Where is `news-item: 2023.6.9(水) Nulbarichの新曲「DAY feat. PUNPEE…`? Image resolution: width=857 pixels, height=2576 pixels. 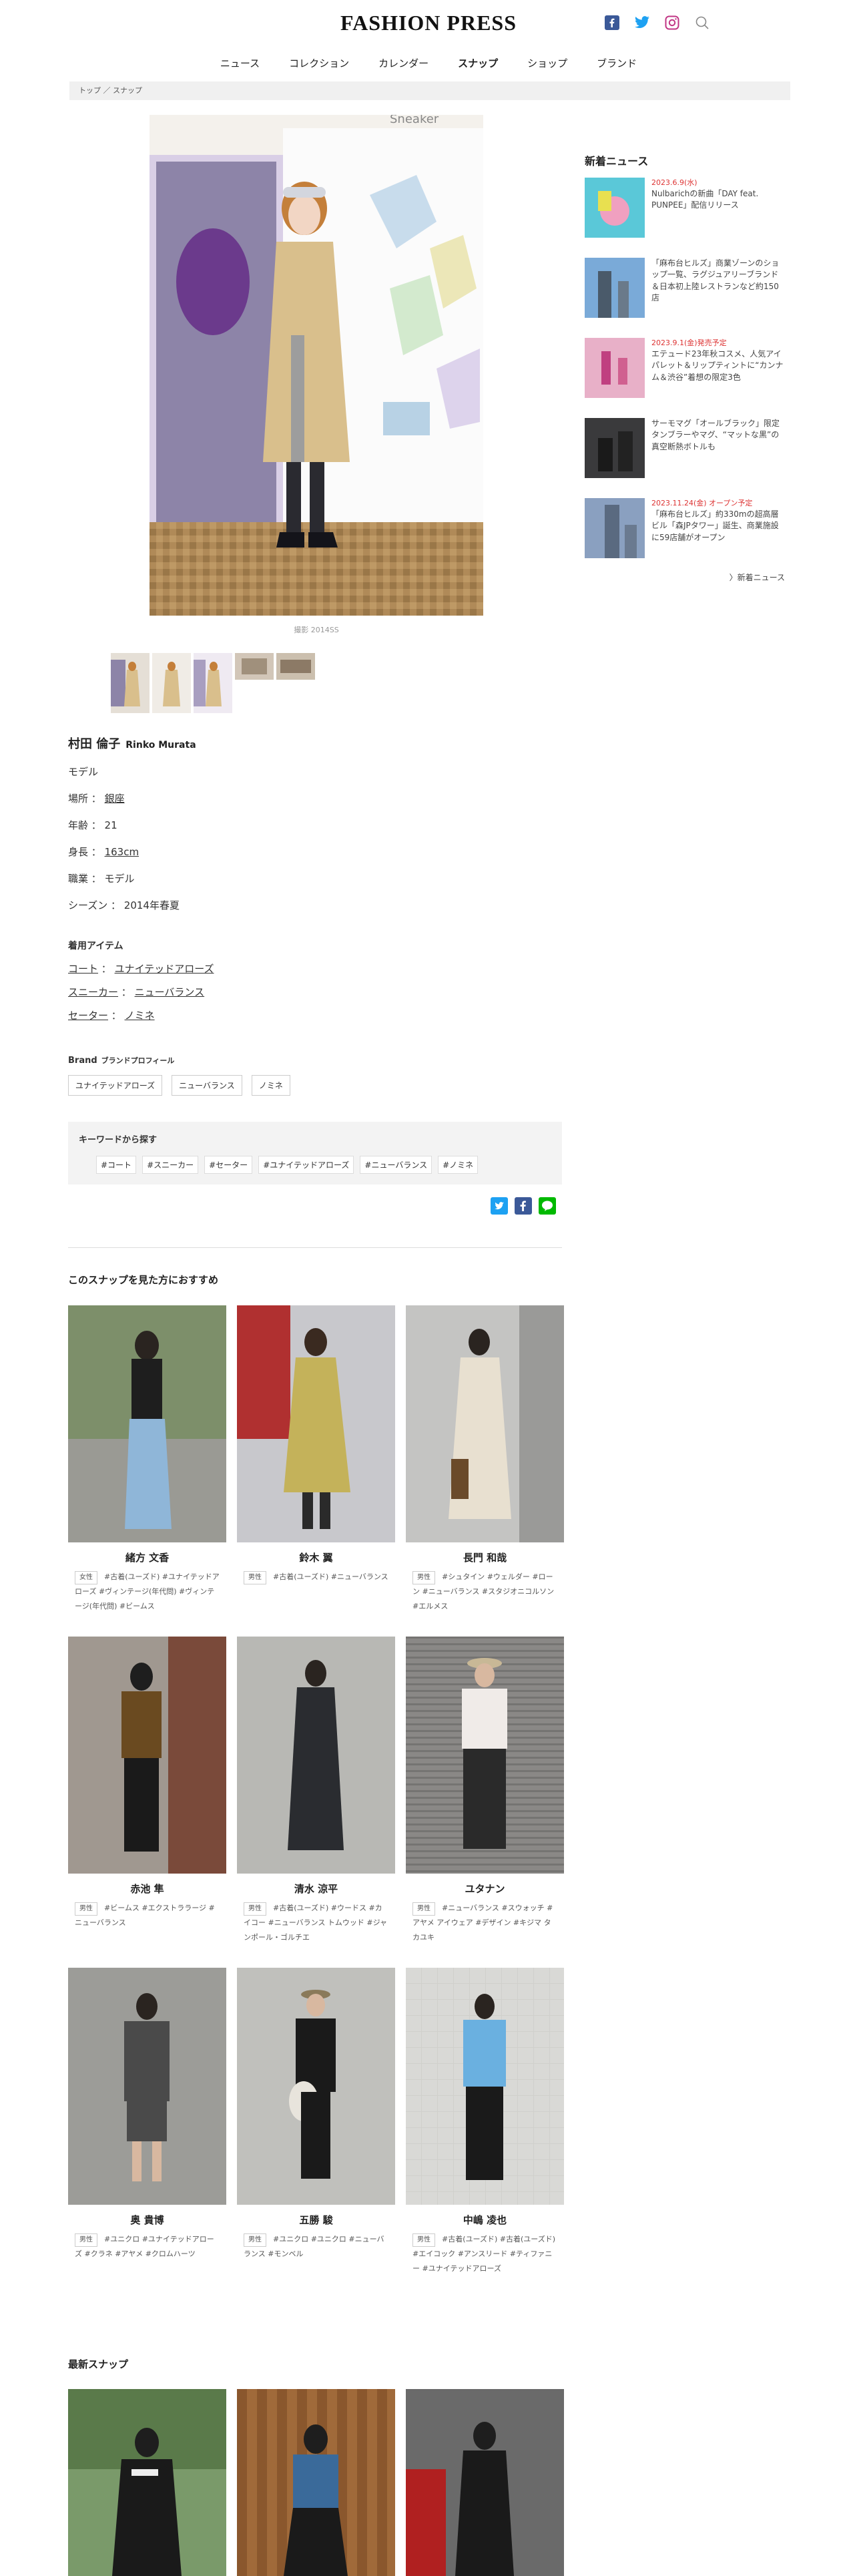
news-item: 2023.6.9(水) Nulbarichの新曲「DAY feat. PUNPEE… is located at coordinates (685, 213).